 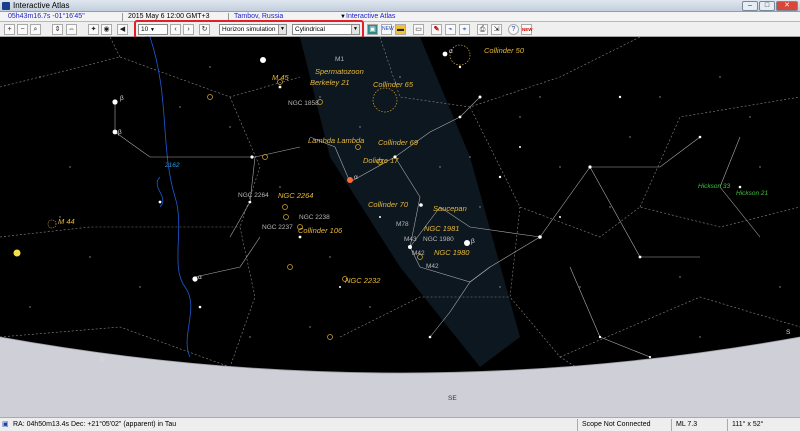 What do you see at coordinates (17, 253) in the screenshot?
I see `planet-marker` at bounding box center [17, 253].